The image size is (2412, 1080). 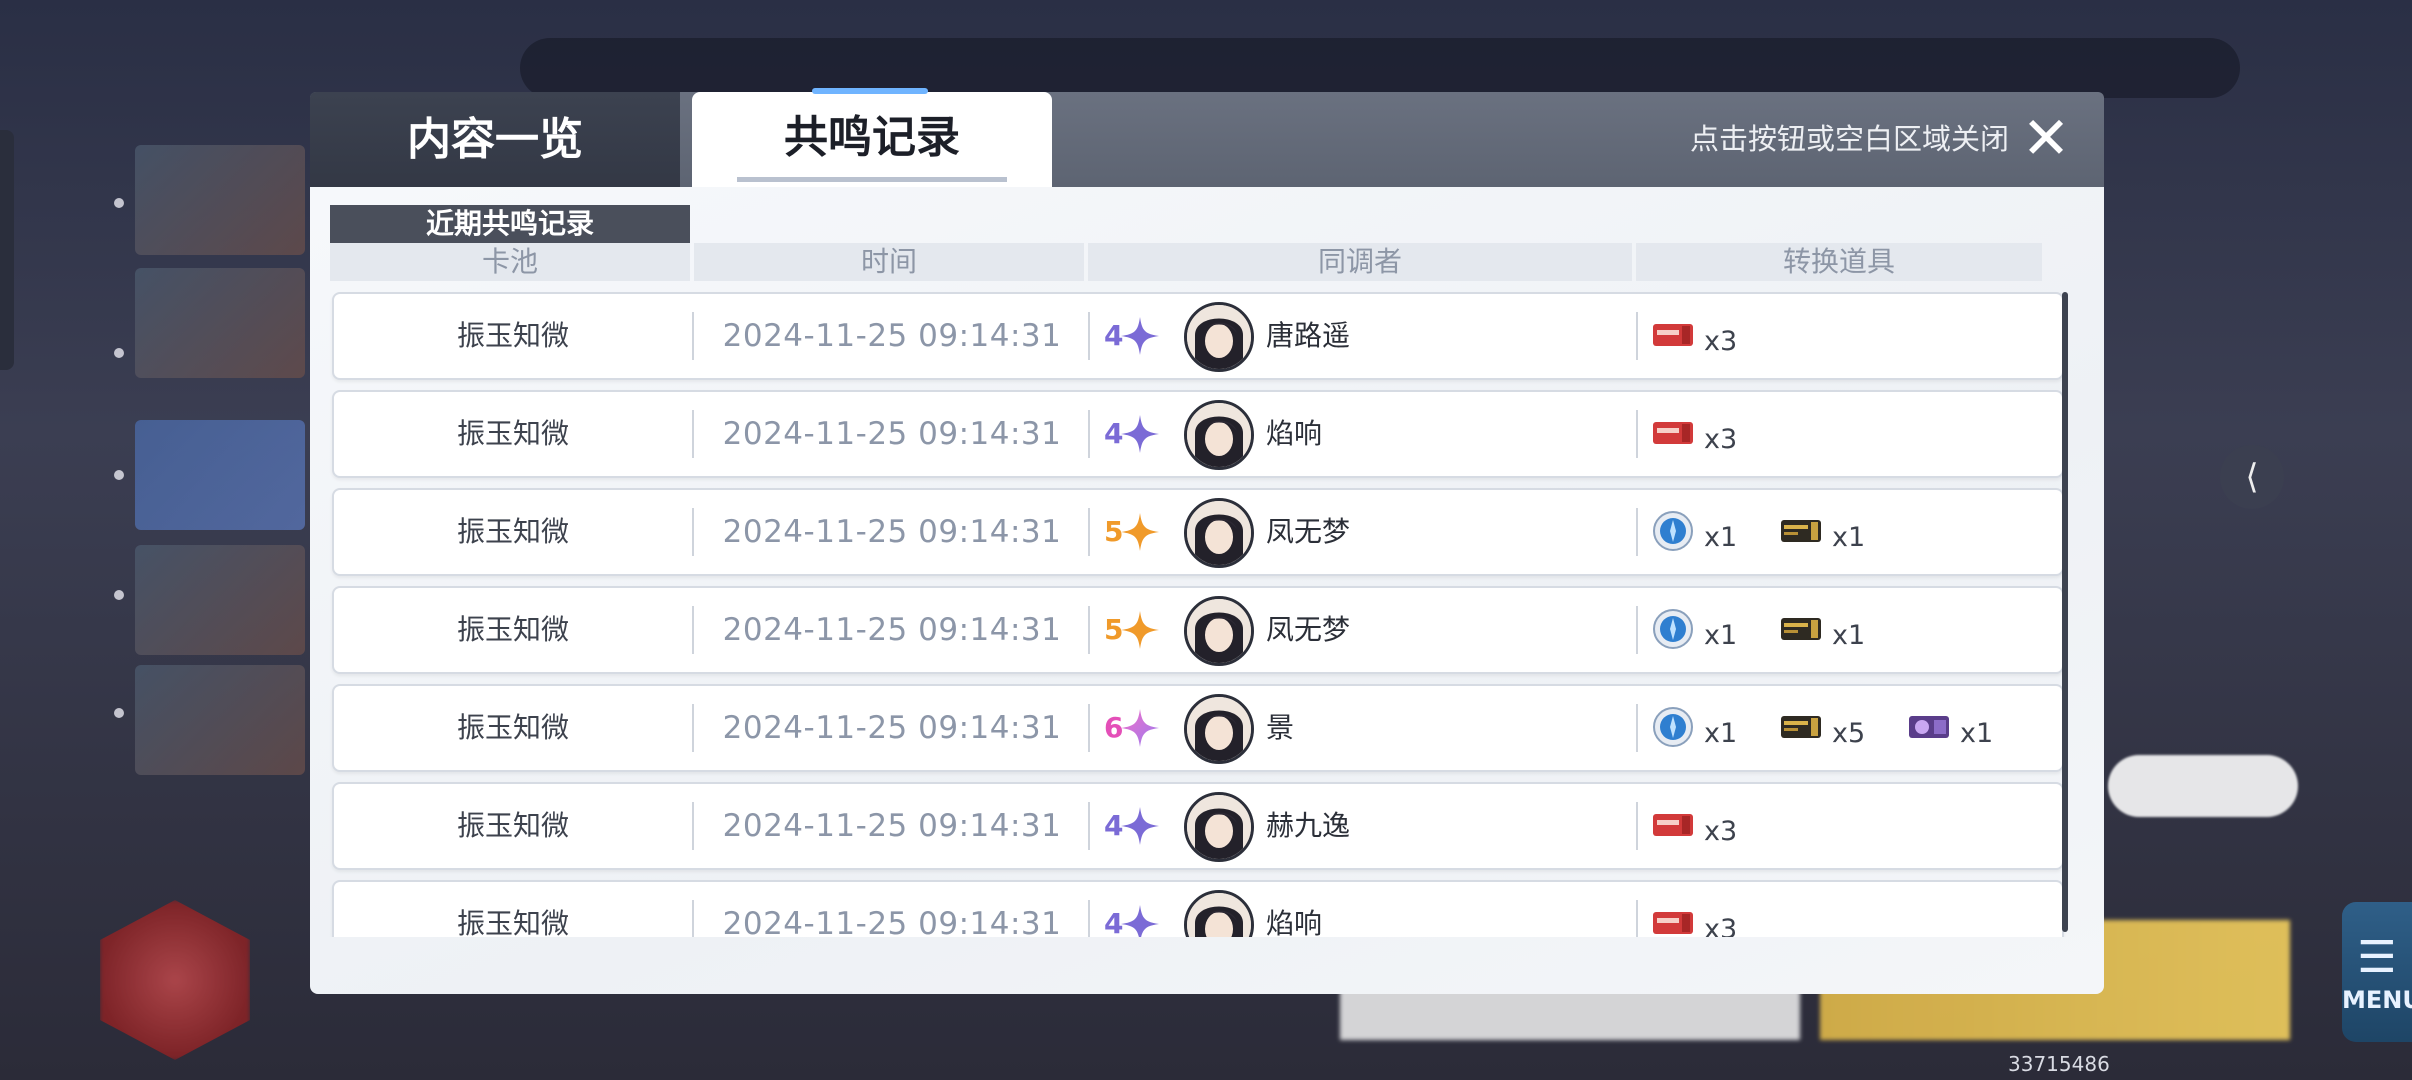 What do you see at coordinates (2377, 1000) in the screenshot?
I see `menu-label: MENU` at bounding box center [2377, 1000].